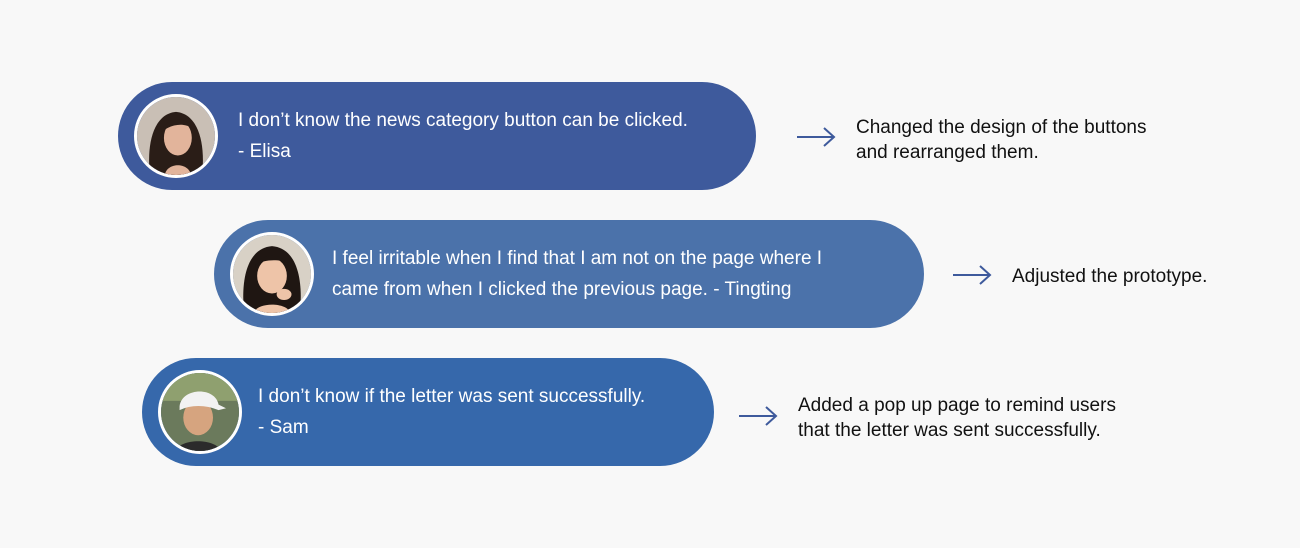  What do you see at coordinates (949, 430) in the screenshot?
I see `response-line: that the letter was sent successfully.` at bounding box center [949, 430].